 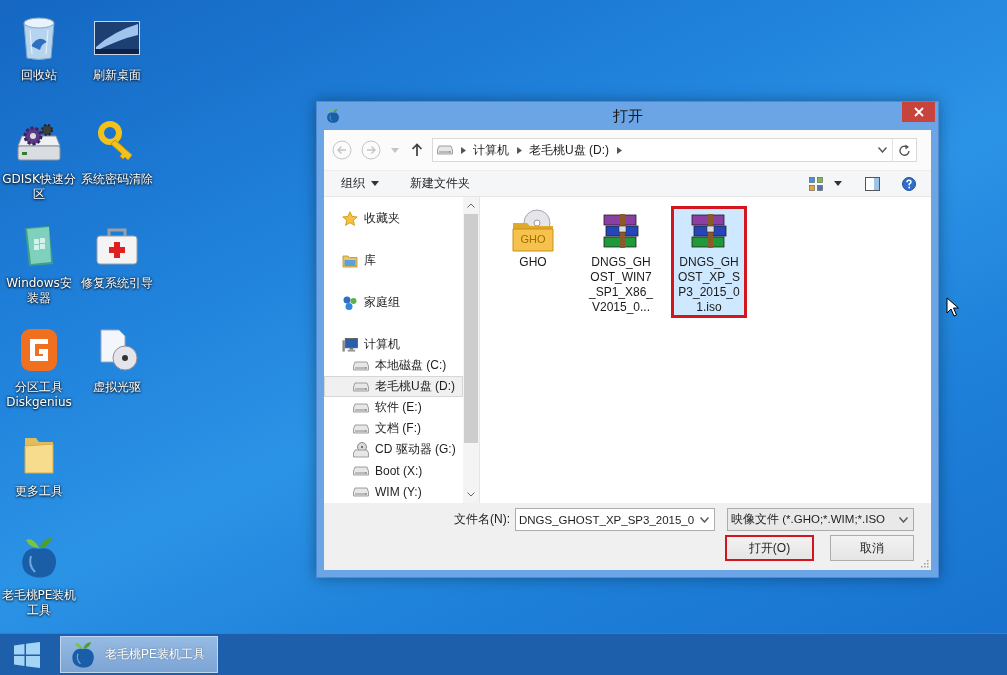 I want to click on close-icon, so click(x=918, y=112).